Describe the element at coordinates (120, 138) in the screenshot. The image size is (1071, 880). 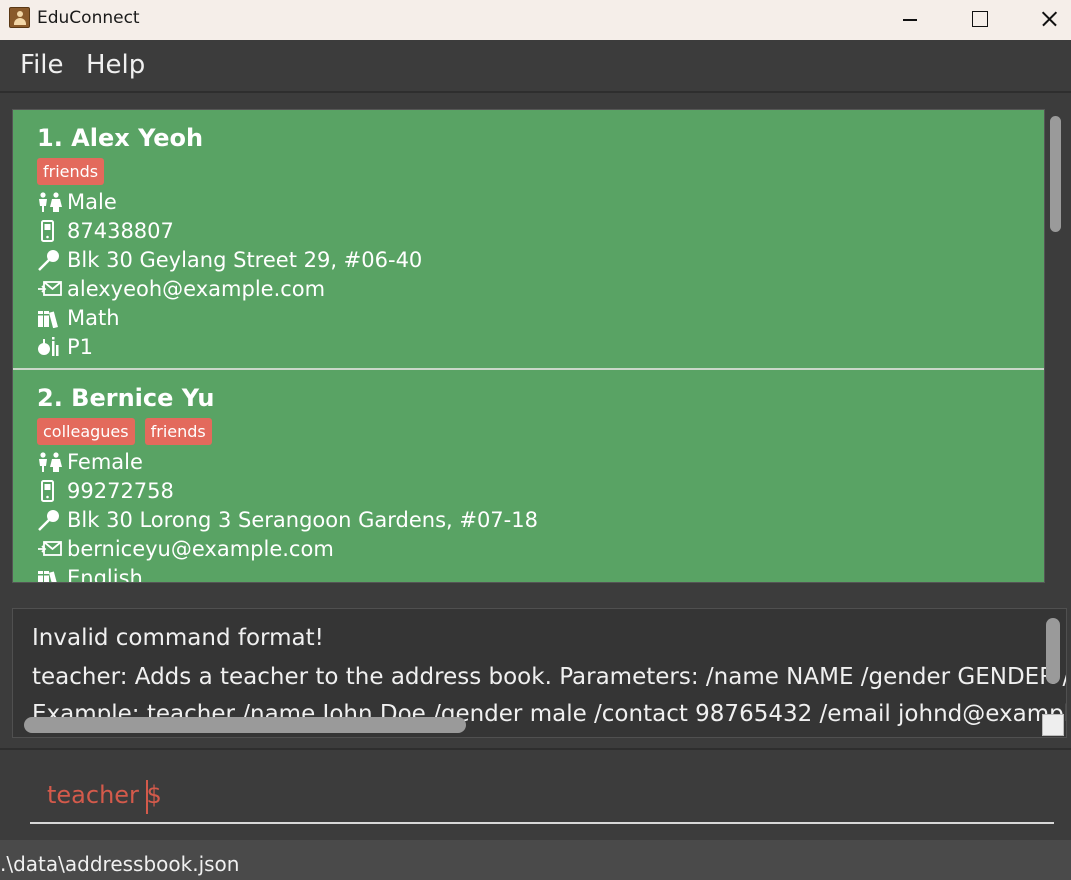
I see `person-name: 1. Alex Yeoh` at that location.